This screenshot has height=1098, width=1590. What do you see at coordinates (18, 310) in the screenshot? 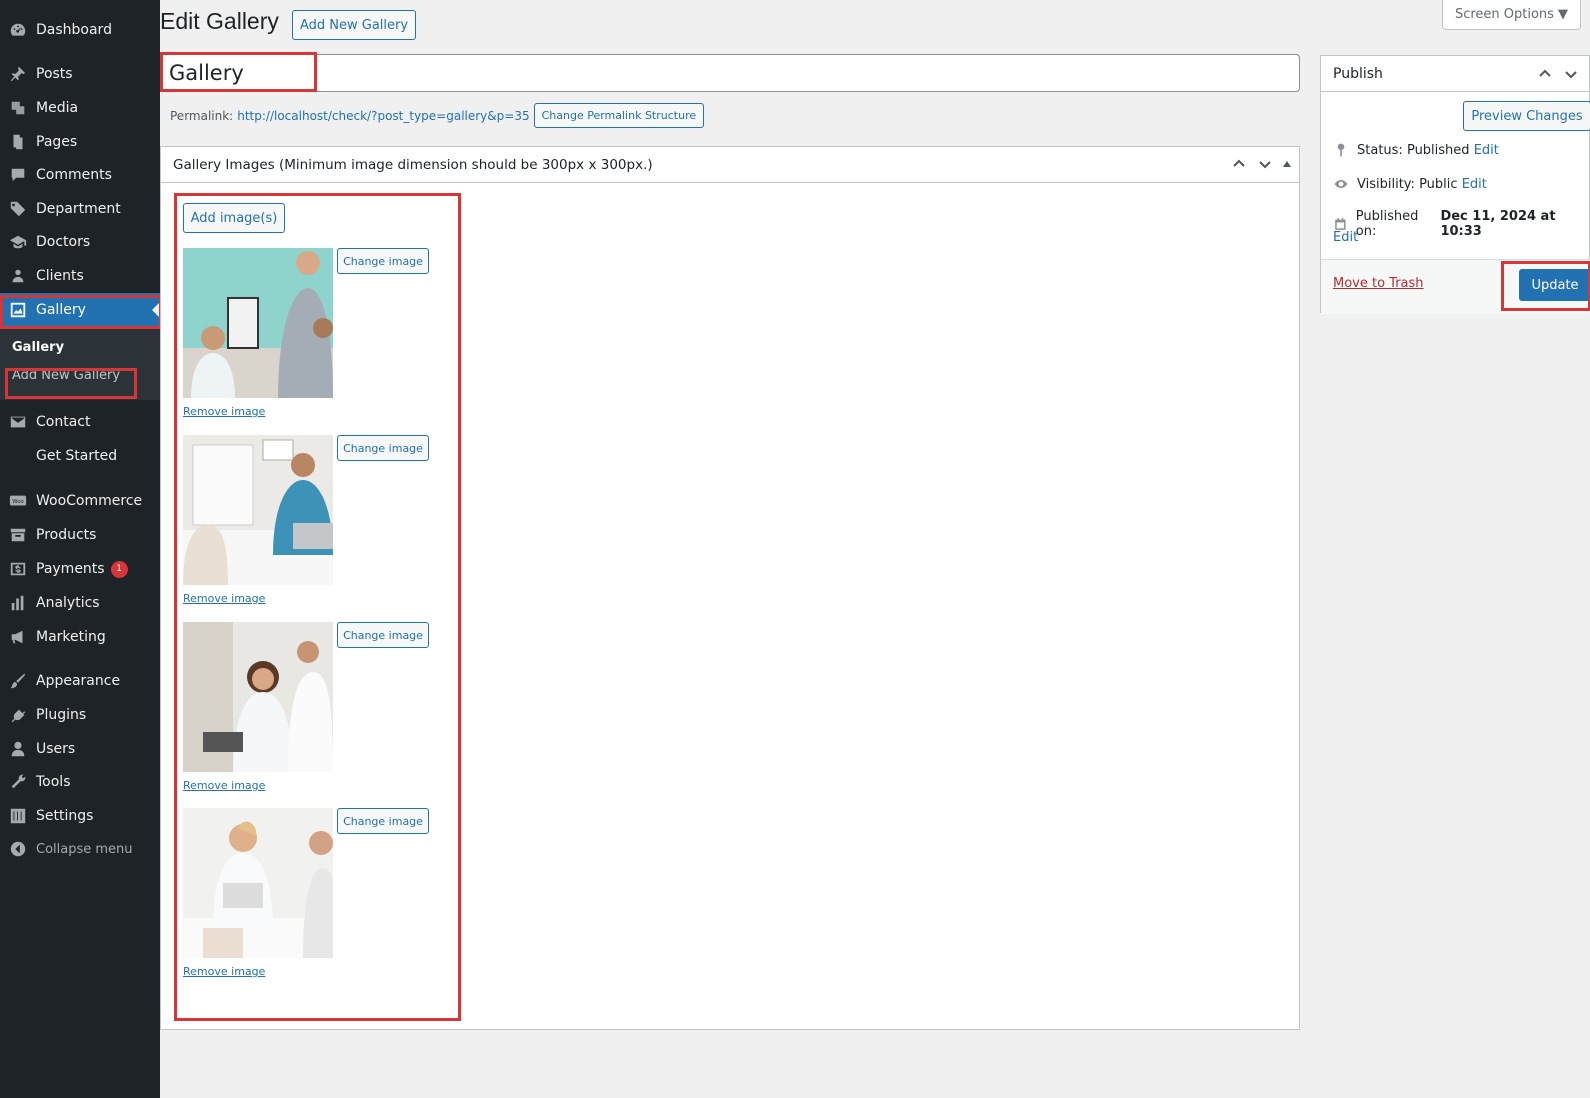
I see `gallery-icon` at bounding box center [18, 310].